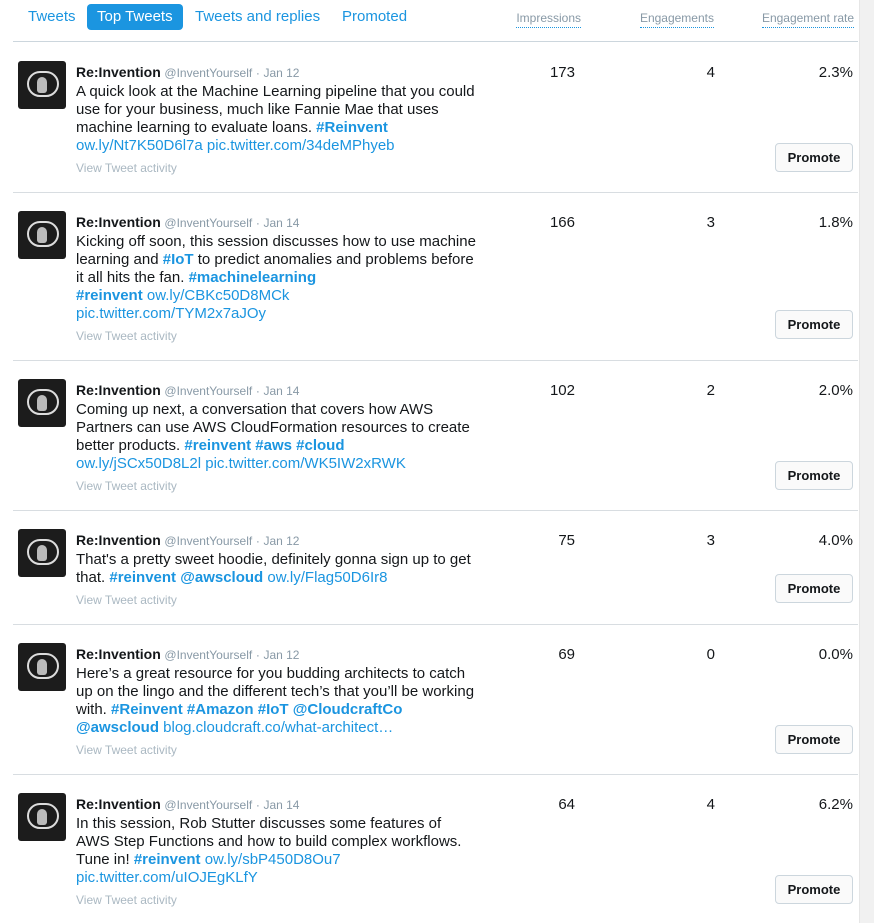 The height and width of the screenshot is (924, 874). What do you see at coordinates (562, 72) in the screenshot?
I see `impressions-value: 173` at bounding box center [562, 72].